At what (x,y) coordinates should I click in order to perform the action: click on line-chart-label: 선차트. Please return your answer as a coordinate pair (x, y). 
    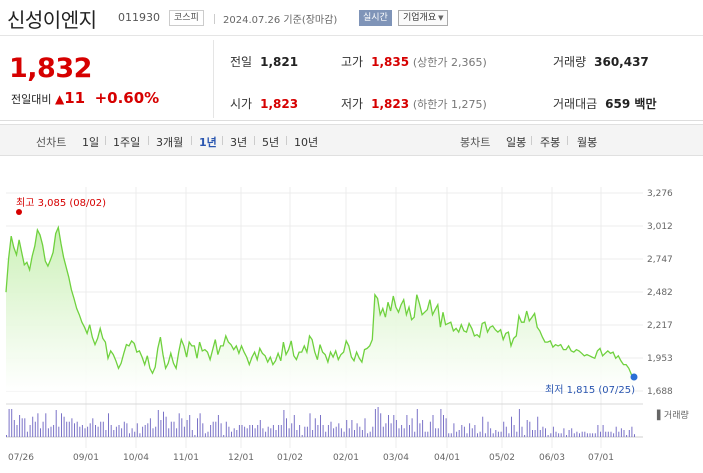
    Looking at the image, I should click on (51, 142).